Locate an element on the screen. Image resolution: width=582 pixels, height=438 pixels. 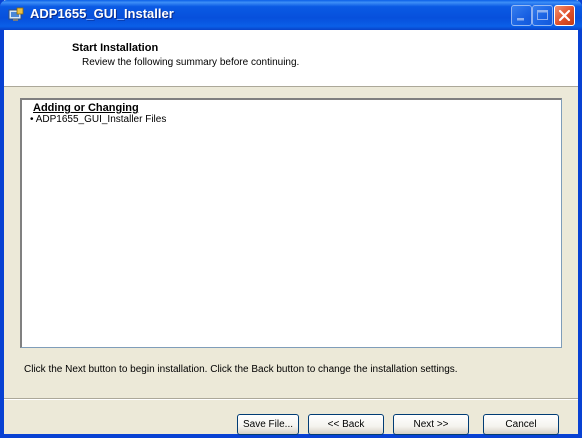
minimize-button is located at coordinates (521, 15).